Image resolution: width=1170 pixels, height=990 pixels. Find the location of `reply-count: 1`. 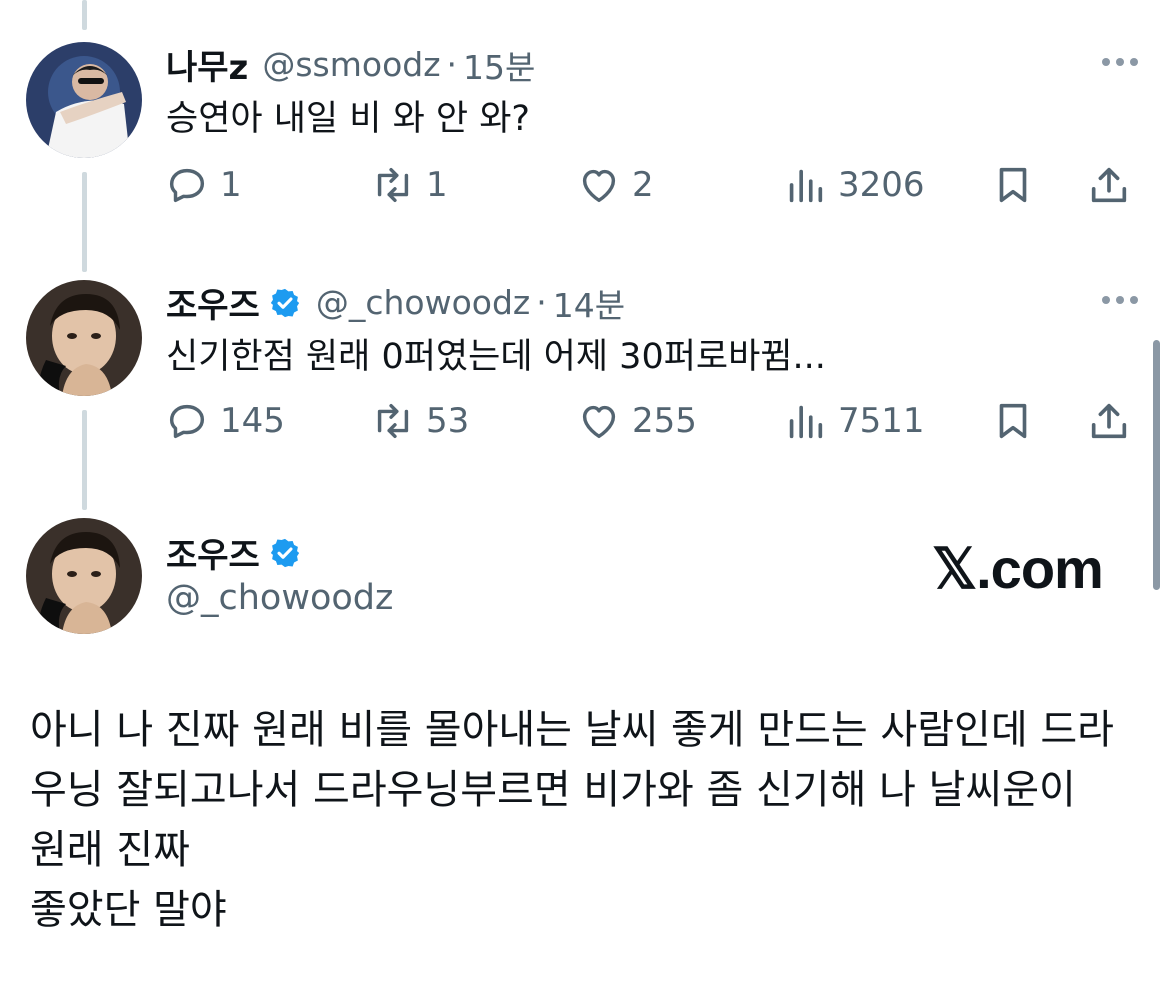

reply-count: 1 is located at coordinates (231, 185).